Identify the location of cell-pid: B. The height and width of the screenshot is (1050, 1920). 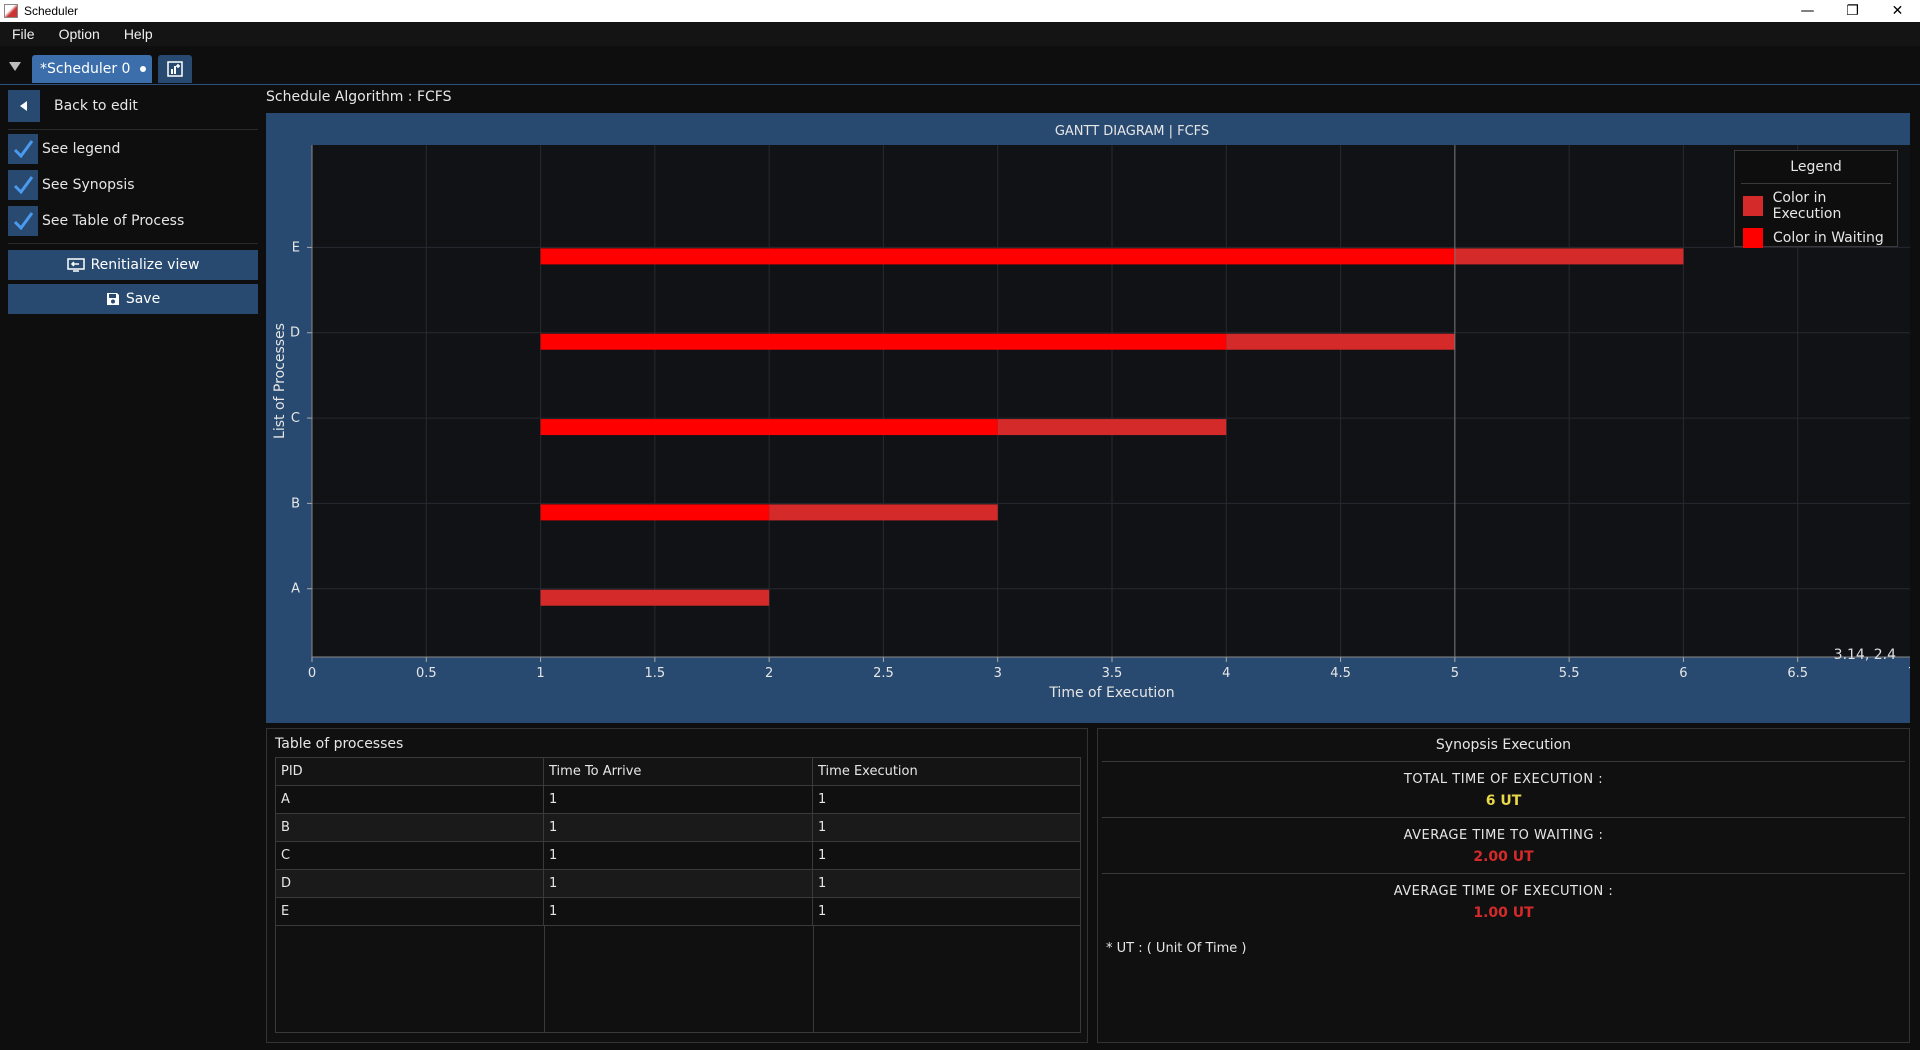
(409, 827).